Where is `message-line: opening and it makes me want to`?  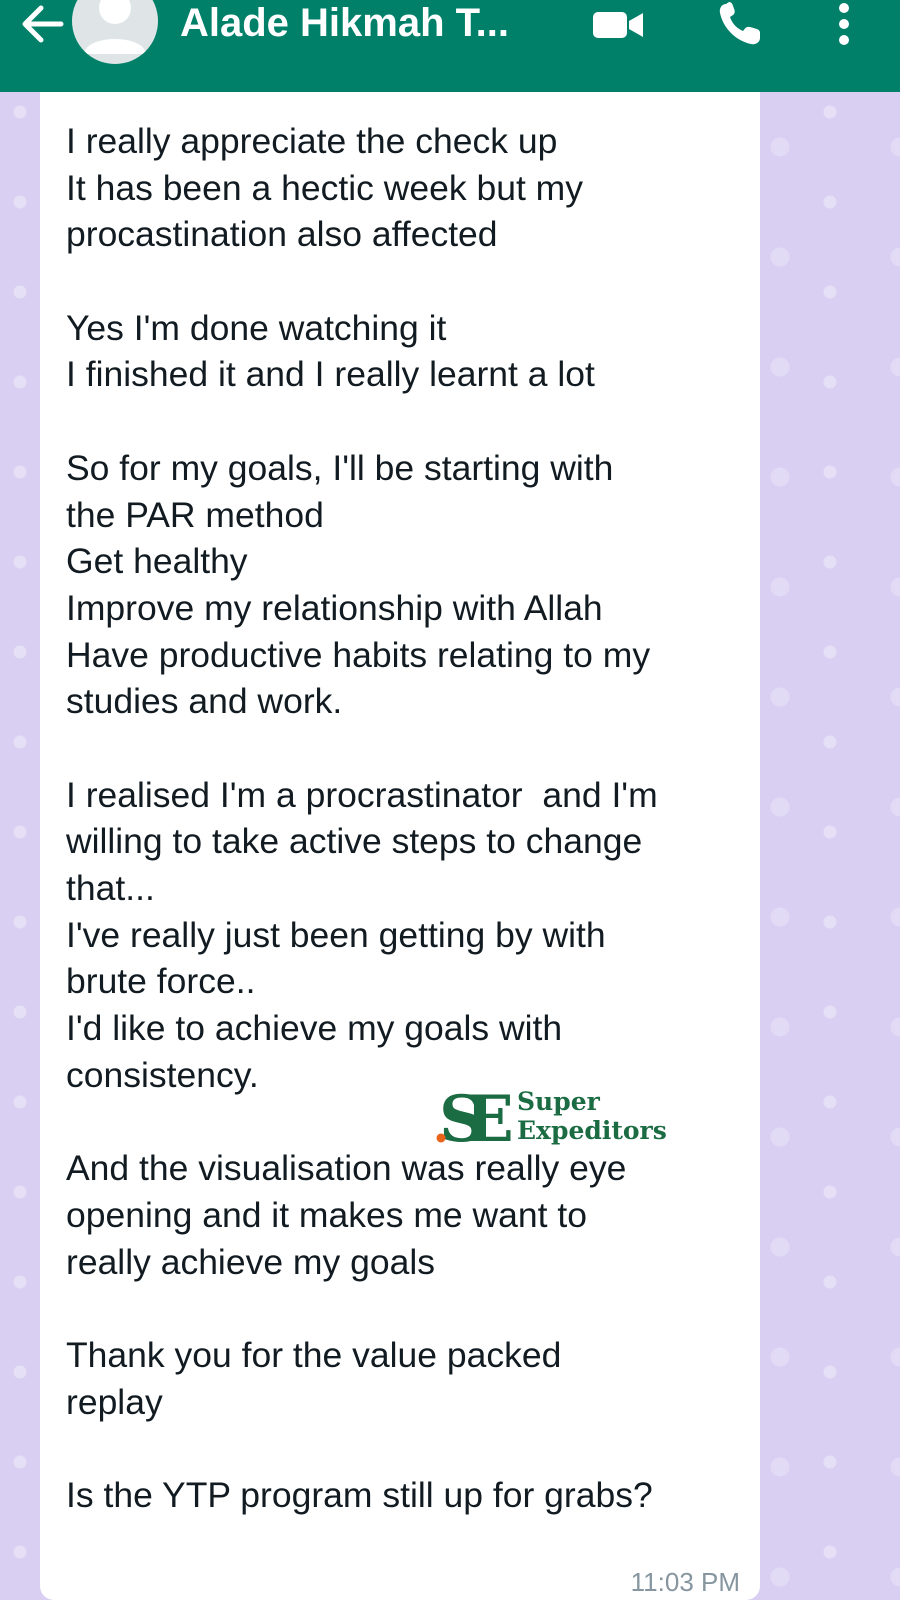
message-line: opening and it makes me want to is located at coordinates (326, 1214).